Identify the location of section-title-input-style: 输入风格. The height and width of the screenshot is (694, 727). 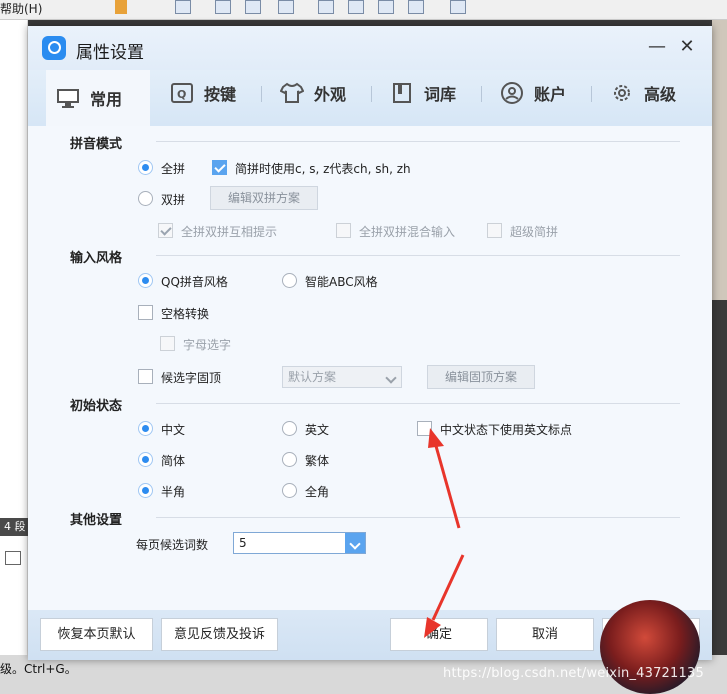
(96, 258).